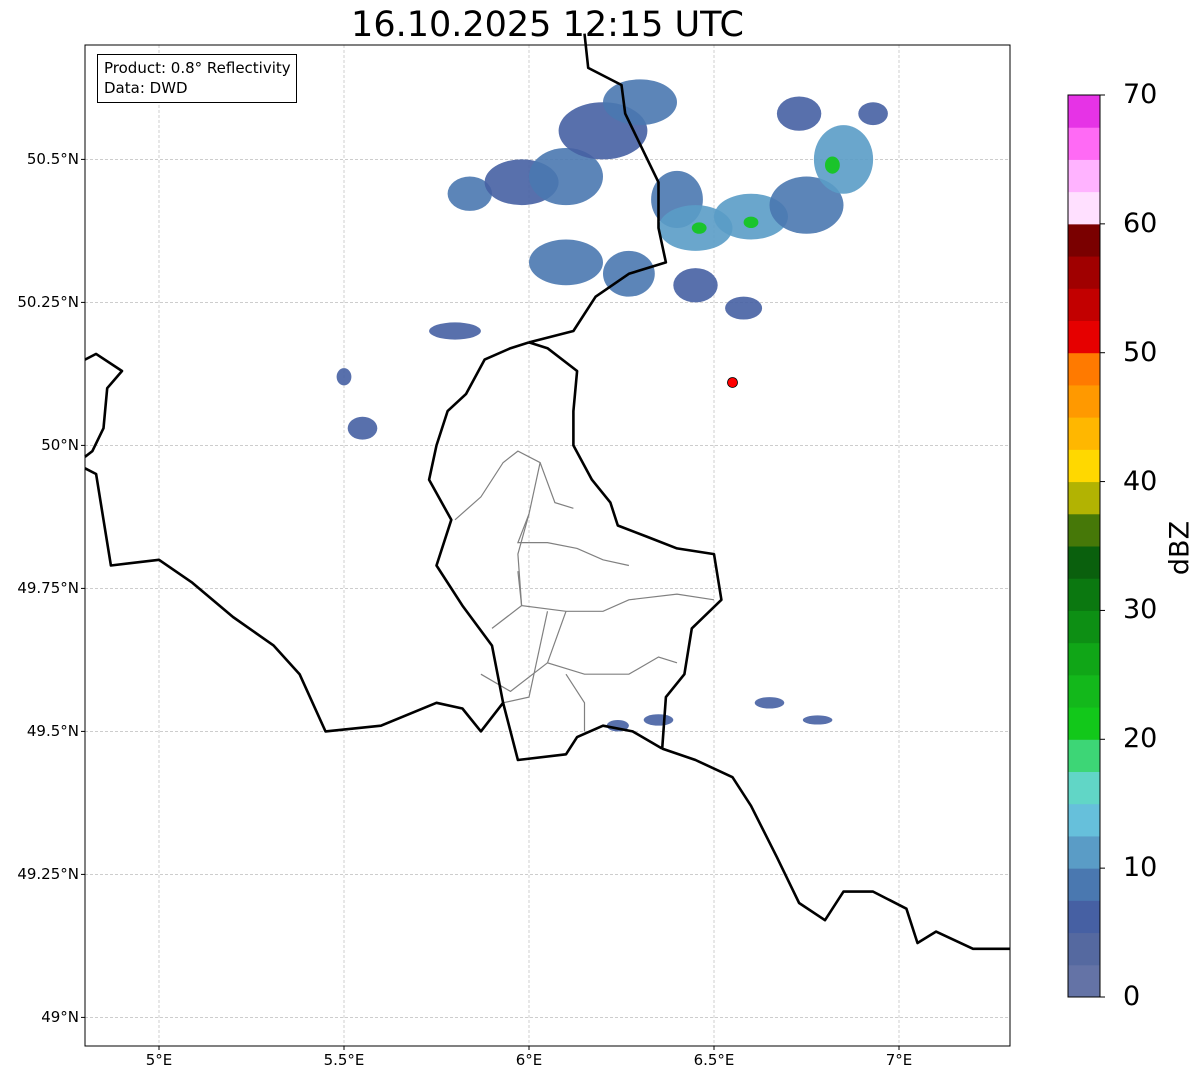 The width and height of the screenshot is (1202, 1081). Describe the element at coordinates (529, 1060) in the screenshot. I see `lon-tick-label: 6°E` at that location.